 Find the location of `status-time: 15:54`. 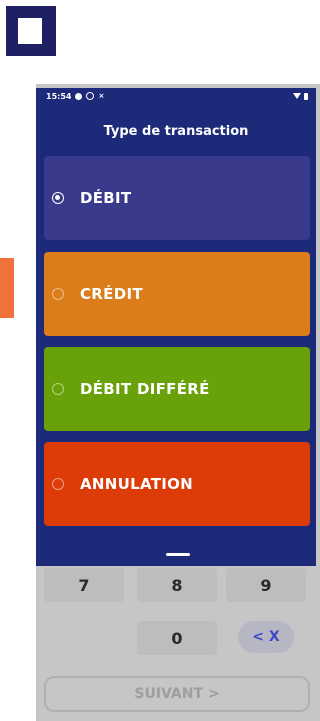

status-time: 15:54 is located at coordinates (59, 96).